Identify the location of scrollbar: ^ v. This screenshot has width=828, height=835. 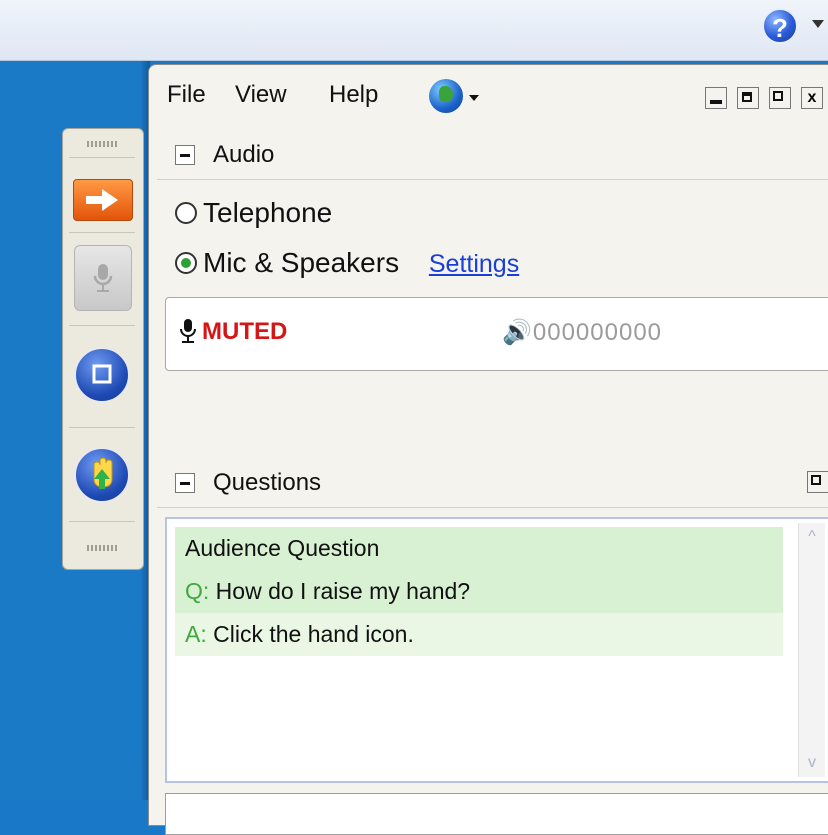
(811, 650).